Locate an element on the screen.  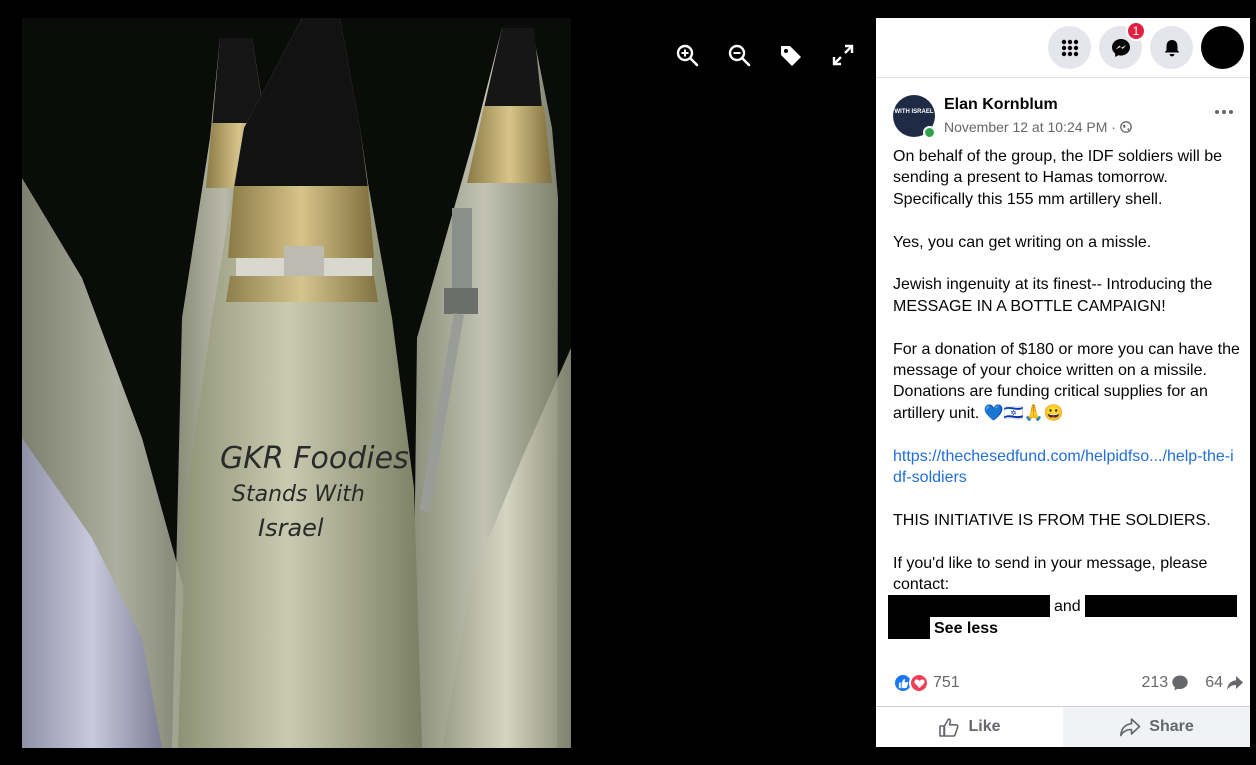
notifications-button is located at coordinates (1171, 47).